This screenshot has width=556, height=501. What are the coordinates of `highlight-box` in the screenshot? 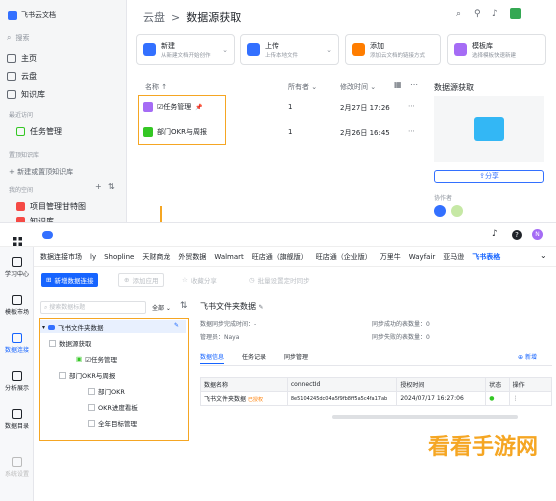 It's located at (182, 120).